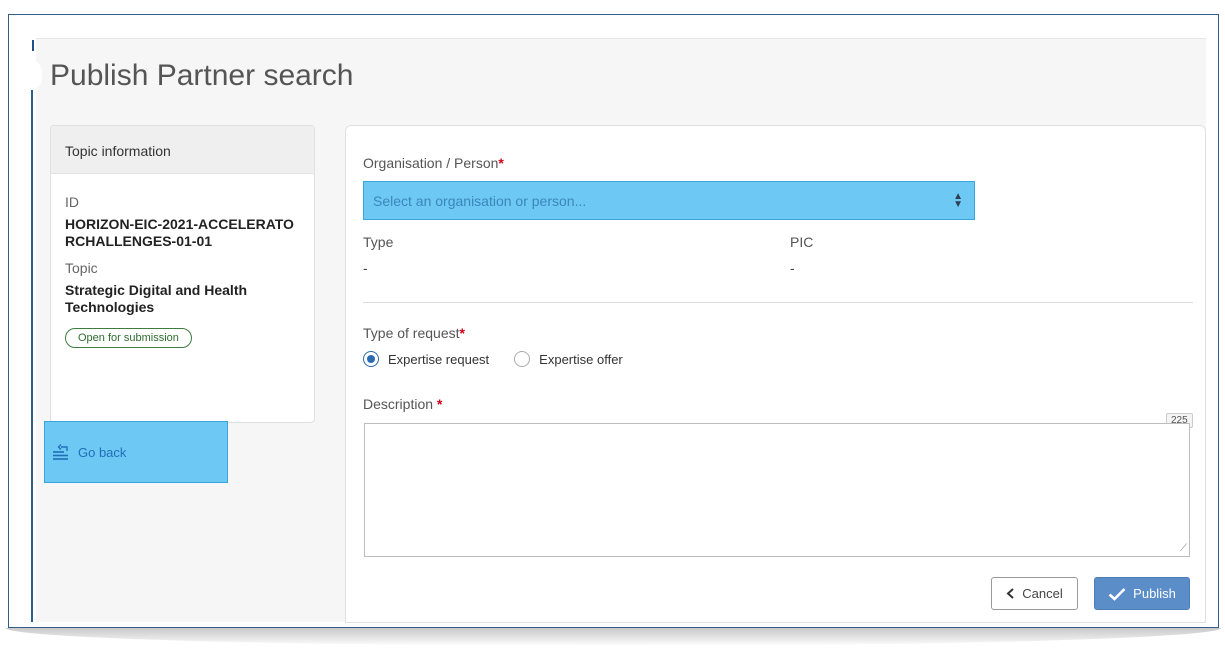 The image size is (1225, 657). I want to click on go-back-label: Go back, so click(102, 452).